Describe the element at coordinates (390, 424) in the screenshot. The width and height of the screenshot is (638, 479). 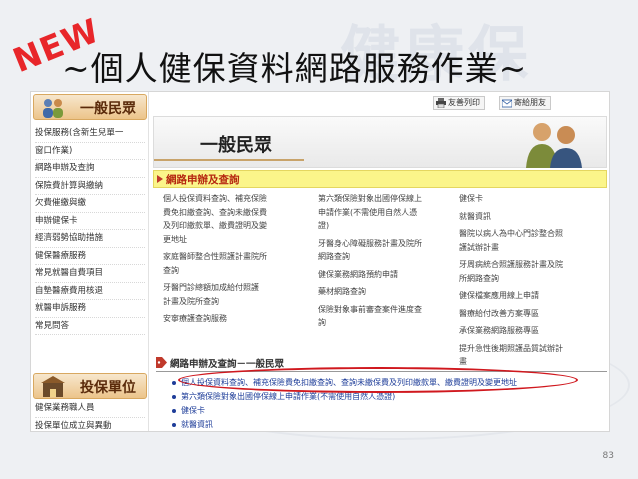
I see `query-link: 就醫資訊` at that location.